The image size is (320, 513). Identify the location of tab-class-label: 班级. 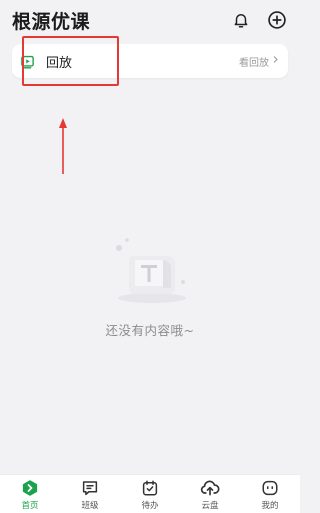
(90, 505).